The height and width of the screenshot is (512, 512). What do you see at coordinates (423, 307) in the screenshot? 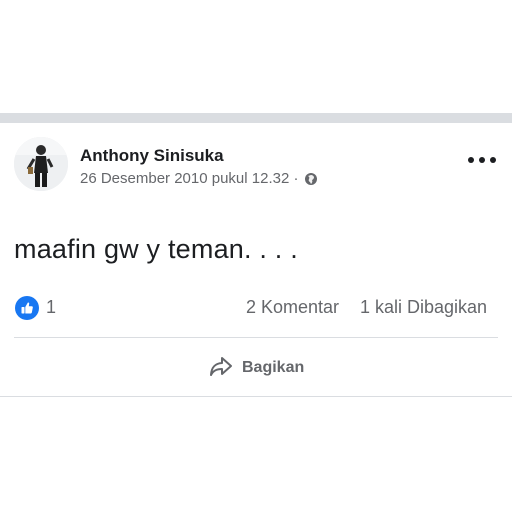
I see `shares-count-link: 1 kali Dibagikan` at bounding box center [423, 307].